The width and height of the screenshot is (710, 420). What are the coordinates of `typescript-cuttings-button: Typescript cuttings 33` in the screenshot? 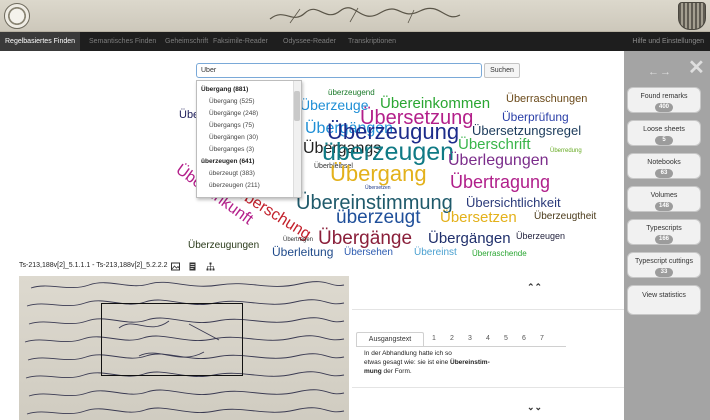 It's located at (664, 265).